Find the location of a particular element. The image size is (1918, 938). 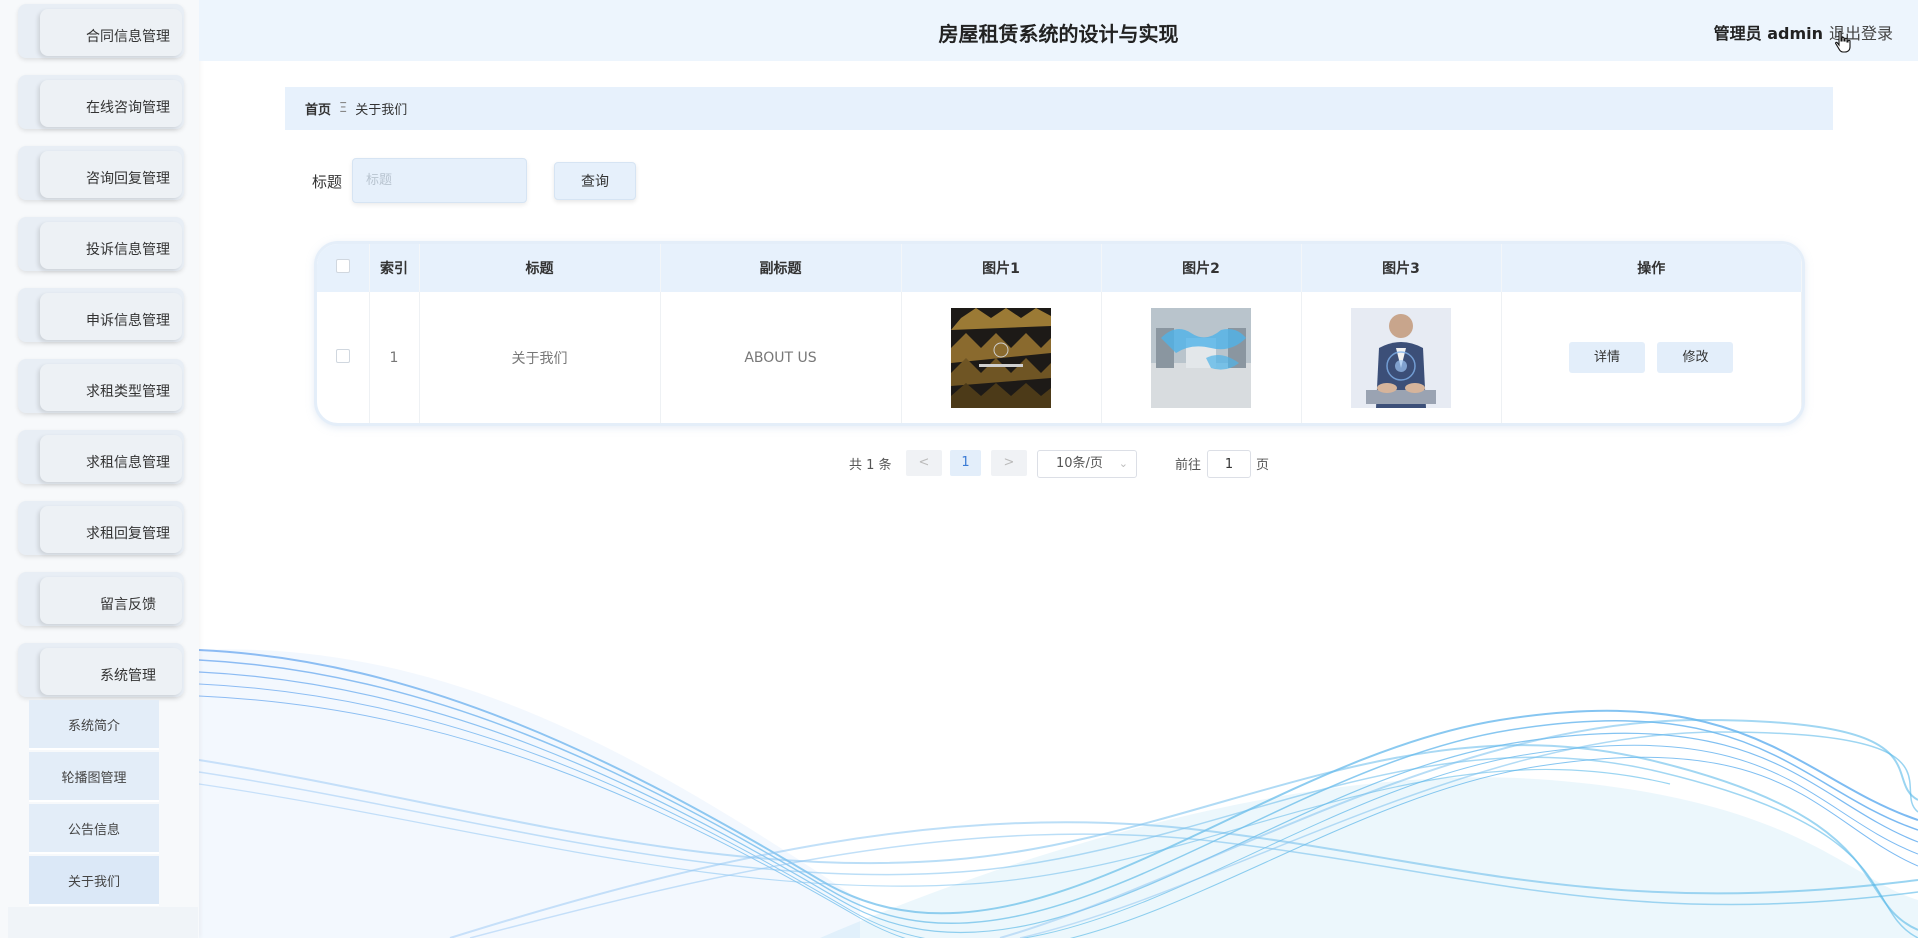

sidebar-footer is located at coordinates (103, 922).